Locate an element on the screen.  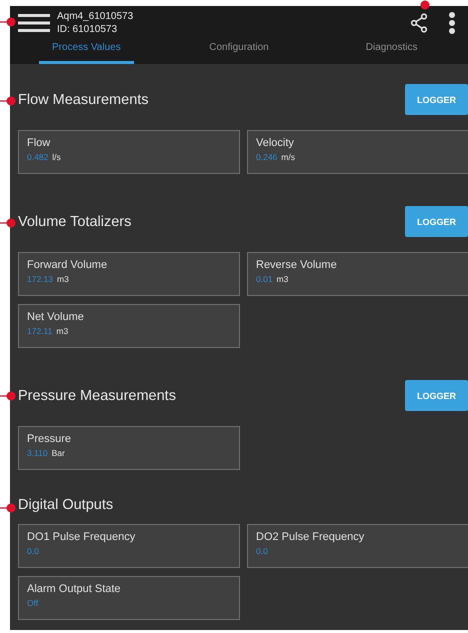
card-label: Flow is located at coordinates (39, 143).